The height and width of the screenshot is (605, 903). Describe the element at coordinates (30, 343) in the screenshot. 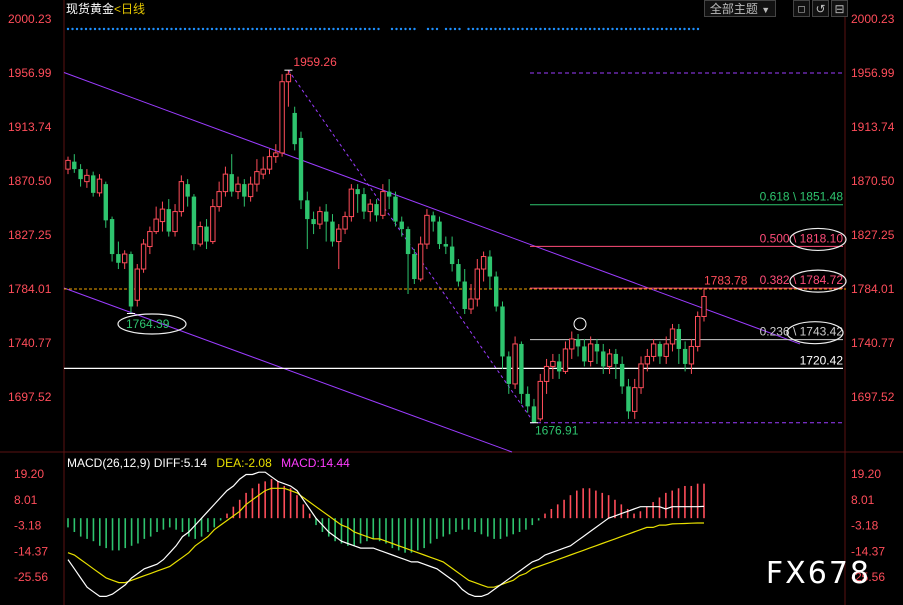

I see `price-axis-left-label-6: 1740.77` at that location.